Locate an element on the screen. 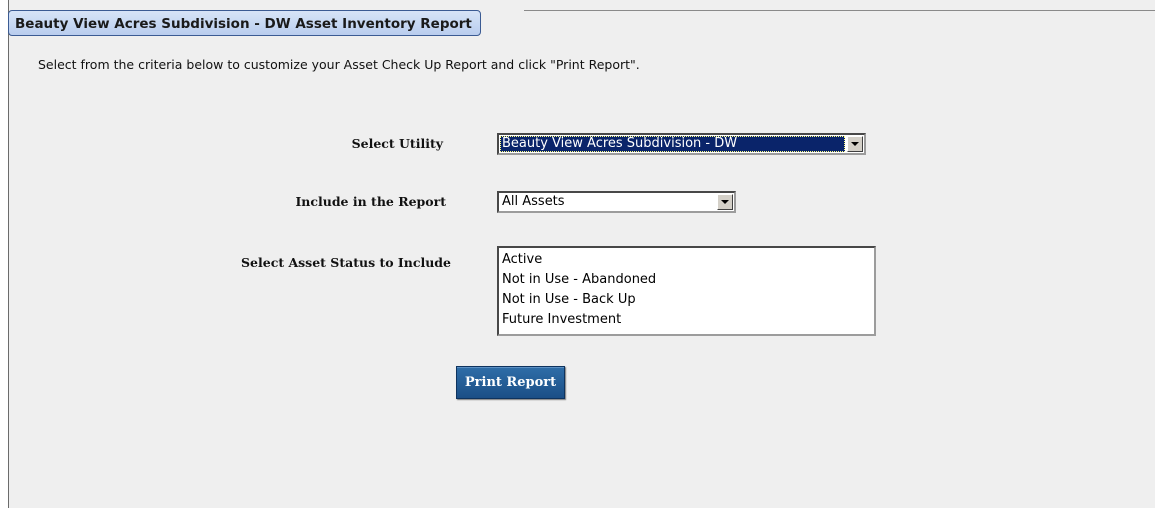  status-option-future: Future Investment is located at coordinates (688, 320).